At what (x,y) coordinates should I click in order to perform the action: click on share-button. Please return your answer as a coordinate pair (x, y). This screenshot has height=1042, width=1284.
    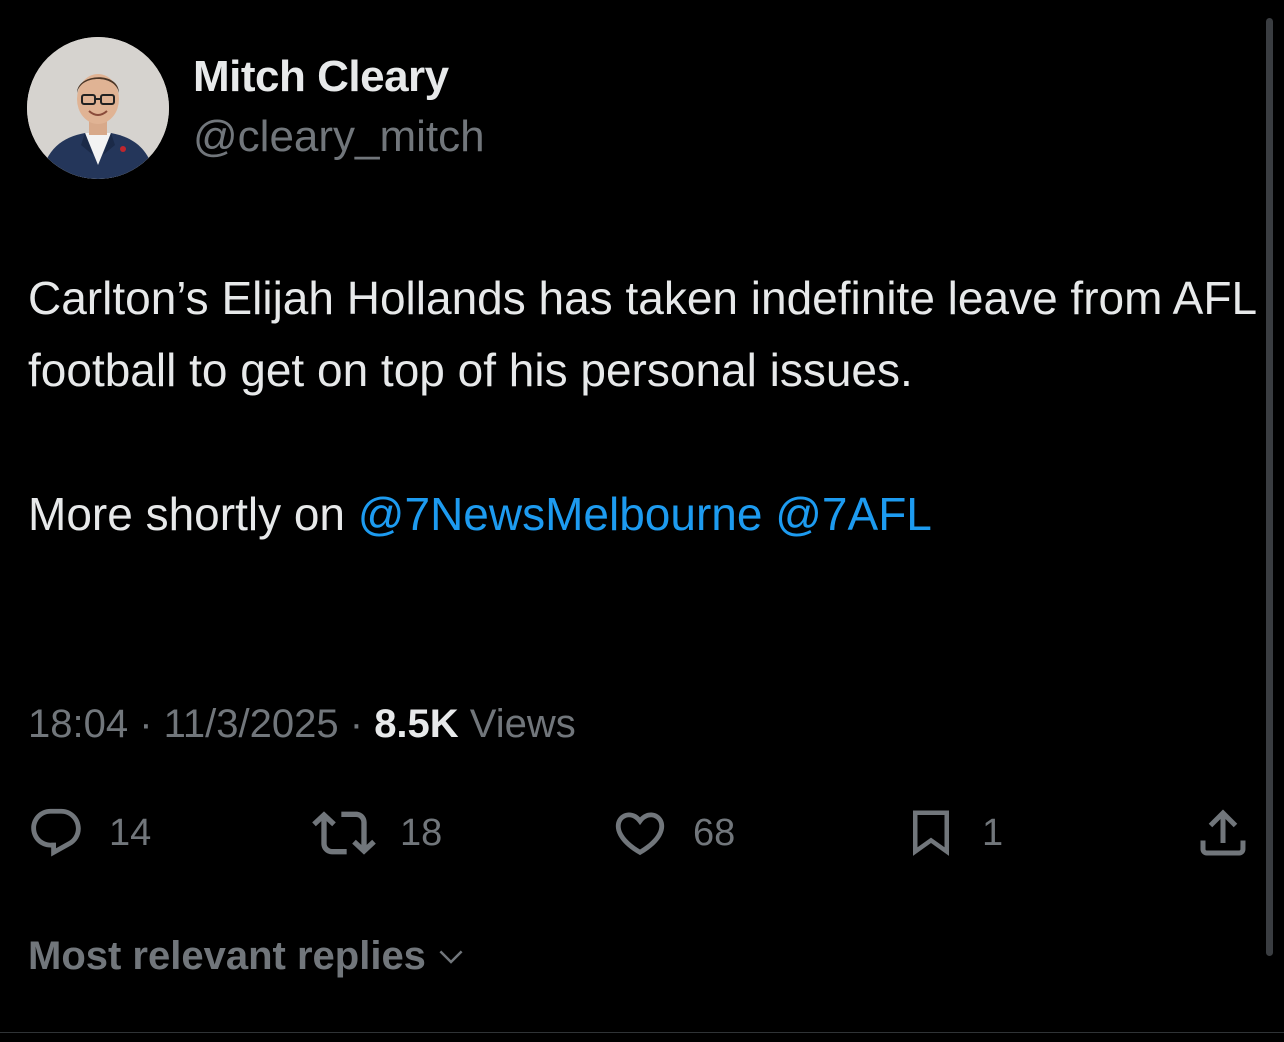
    Looking at the image, I should click on (1223, 833).